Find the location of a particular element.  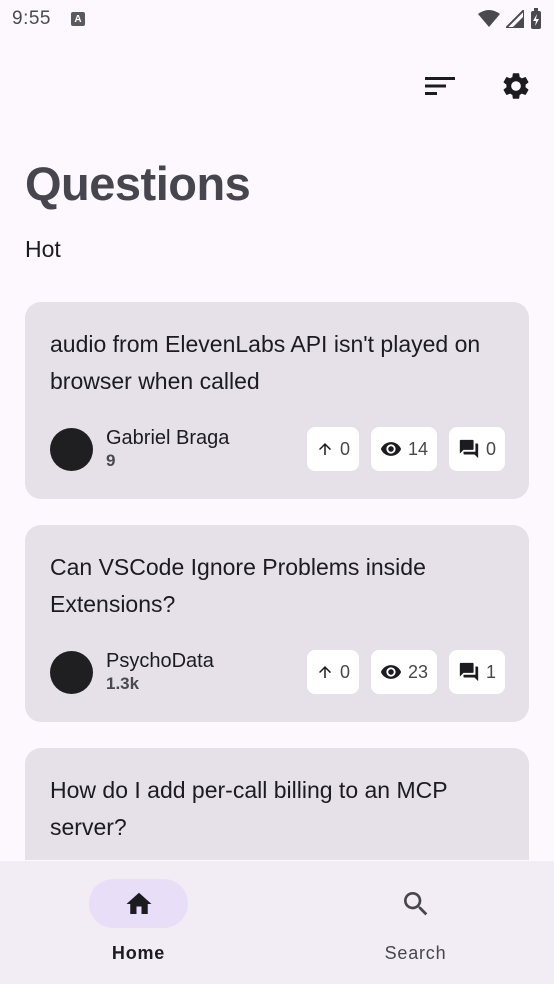

author-info: PsychoData 1.3k is located at coordinates (160, 672).